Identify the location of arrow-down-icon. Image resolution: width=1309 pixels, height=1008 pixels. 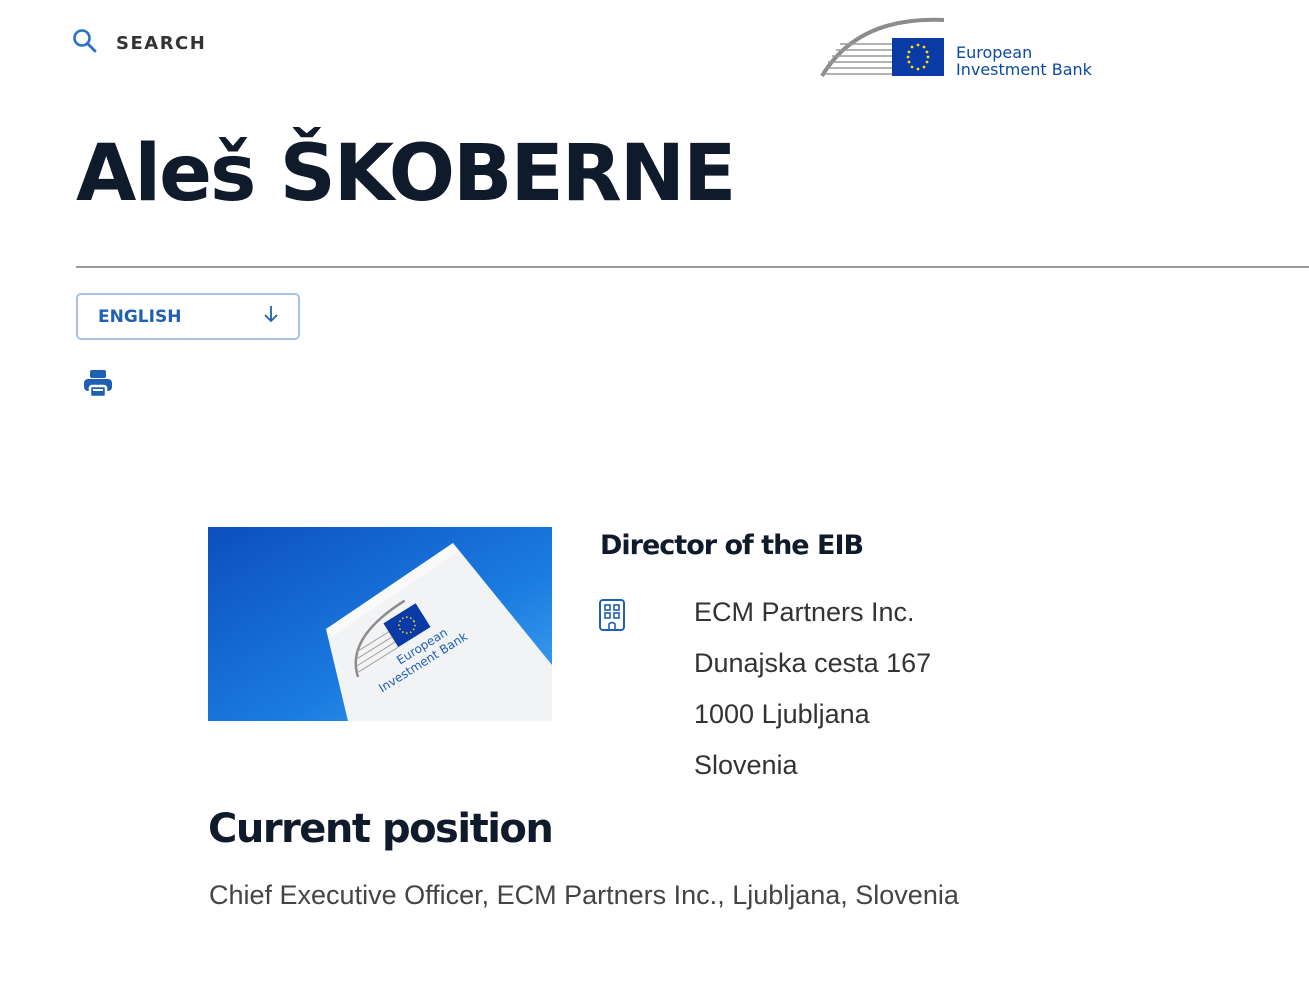
(271, 316).